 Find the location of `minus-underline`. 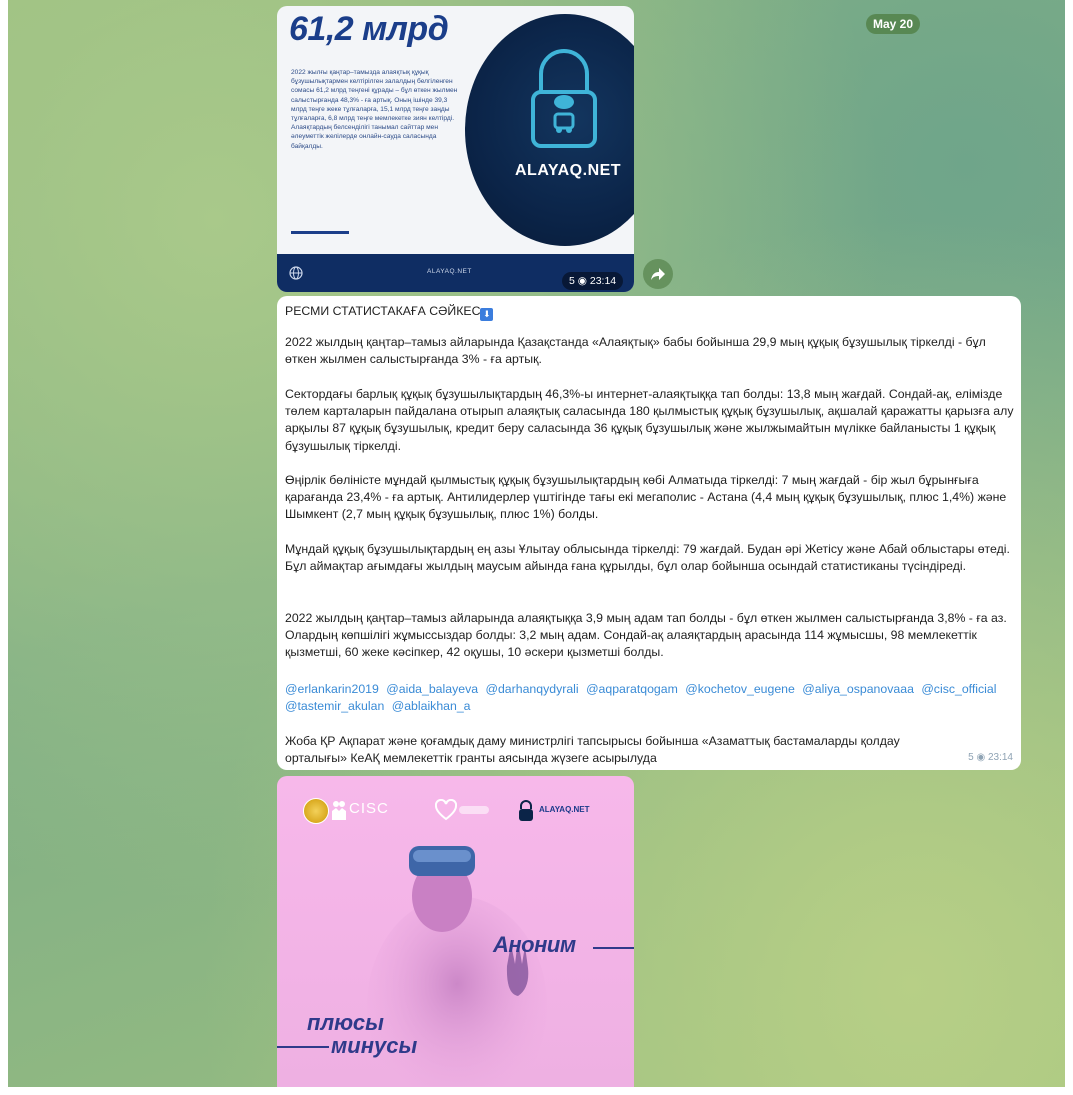

minus-underline is located at coordinates (303, 1047).